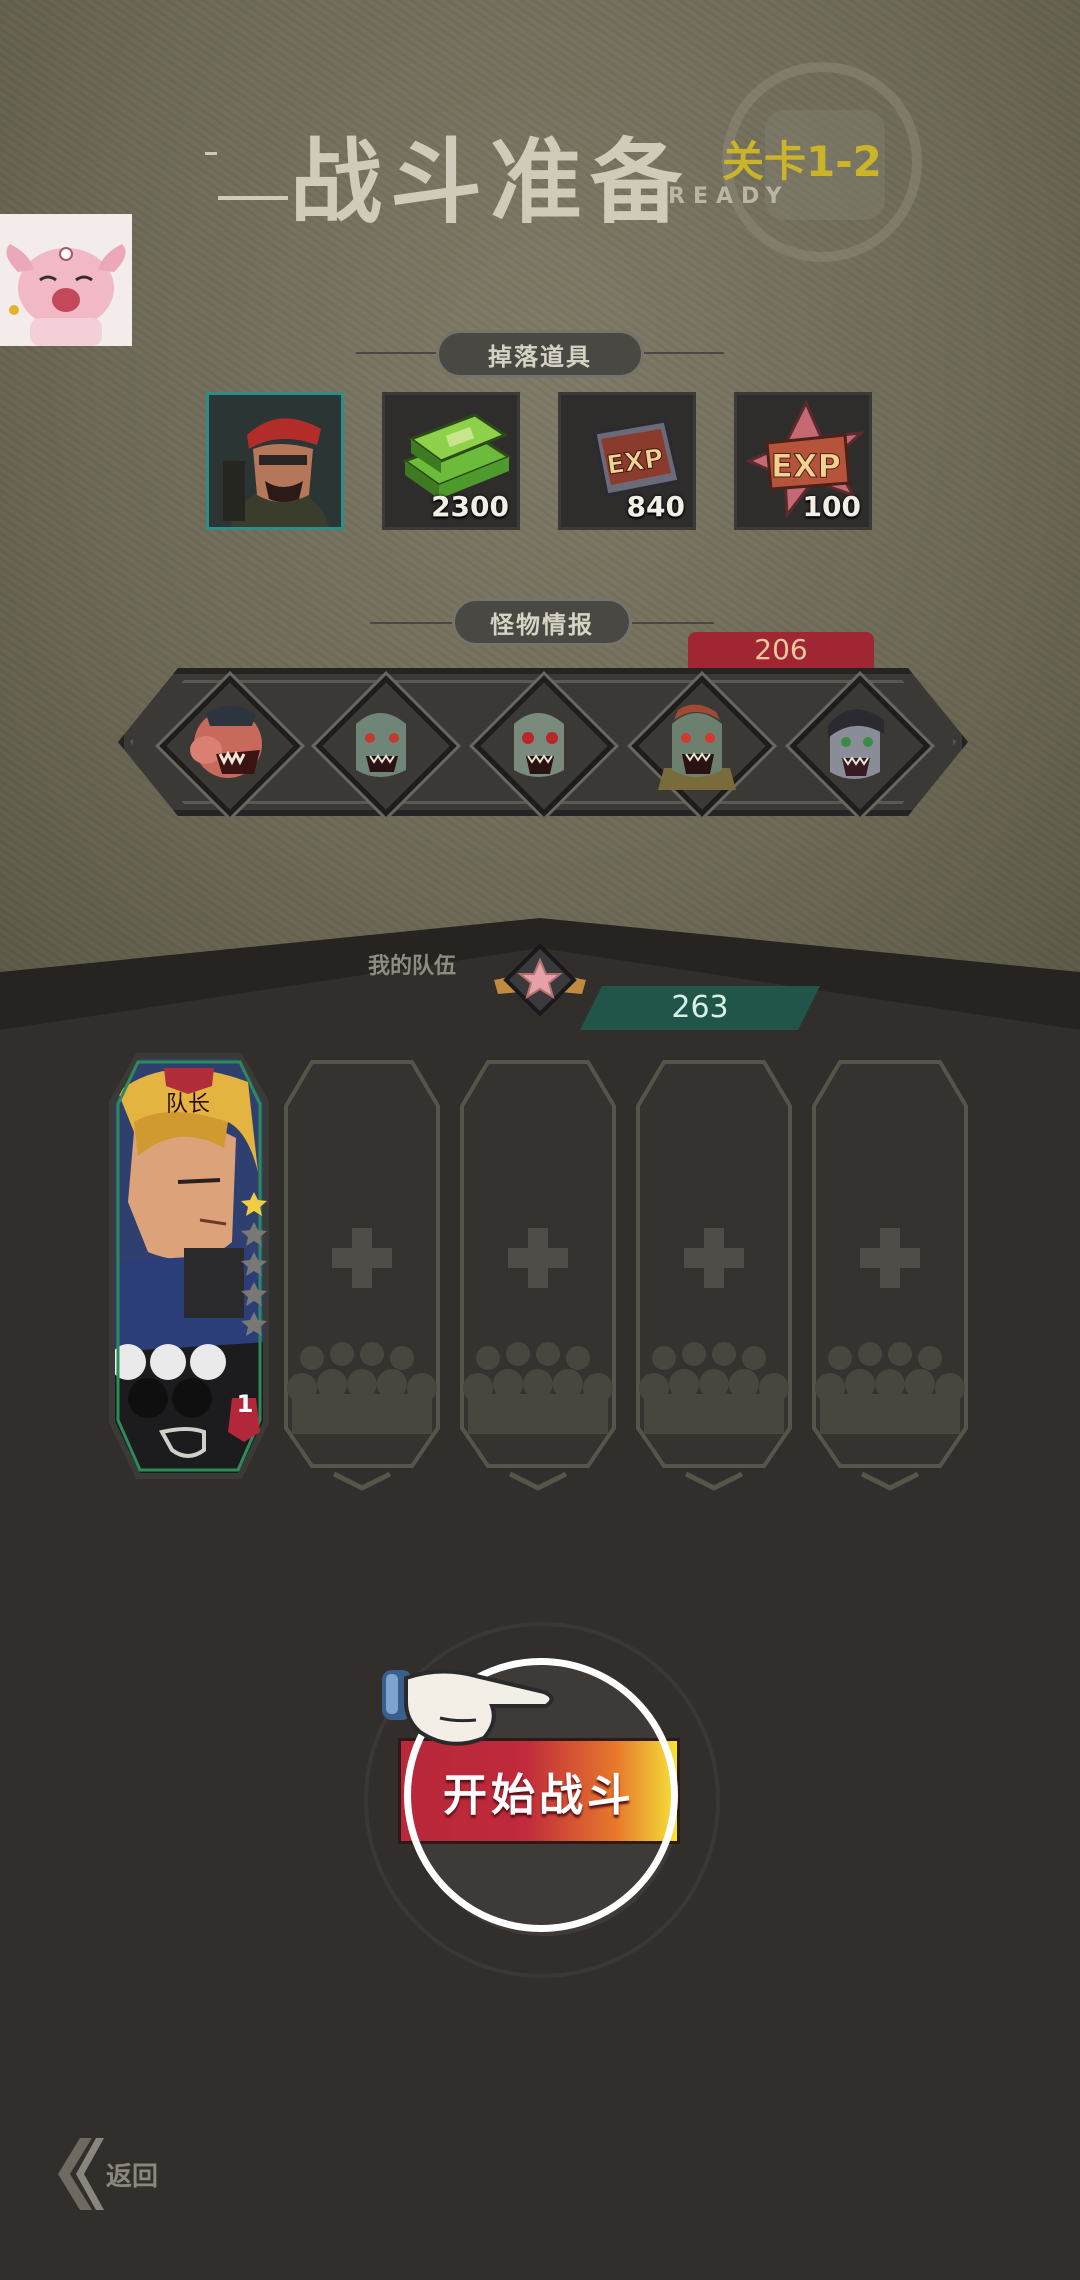 The width and height of the screenshot is (1080, 2280). Describe the element at coordinates (697, 747) in the screenshot. I see `zombie-soldier-icon` at that location.